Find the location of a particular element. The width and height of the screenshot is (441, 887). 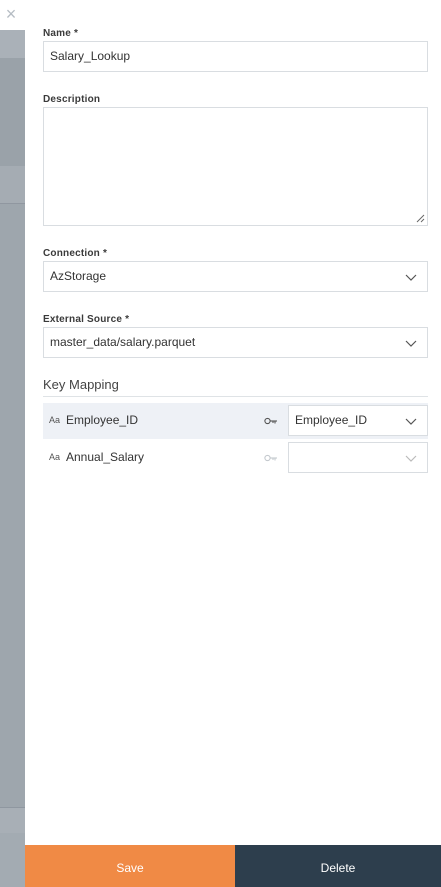

resize-grip-icon is located at coordinates (420, 218).